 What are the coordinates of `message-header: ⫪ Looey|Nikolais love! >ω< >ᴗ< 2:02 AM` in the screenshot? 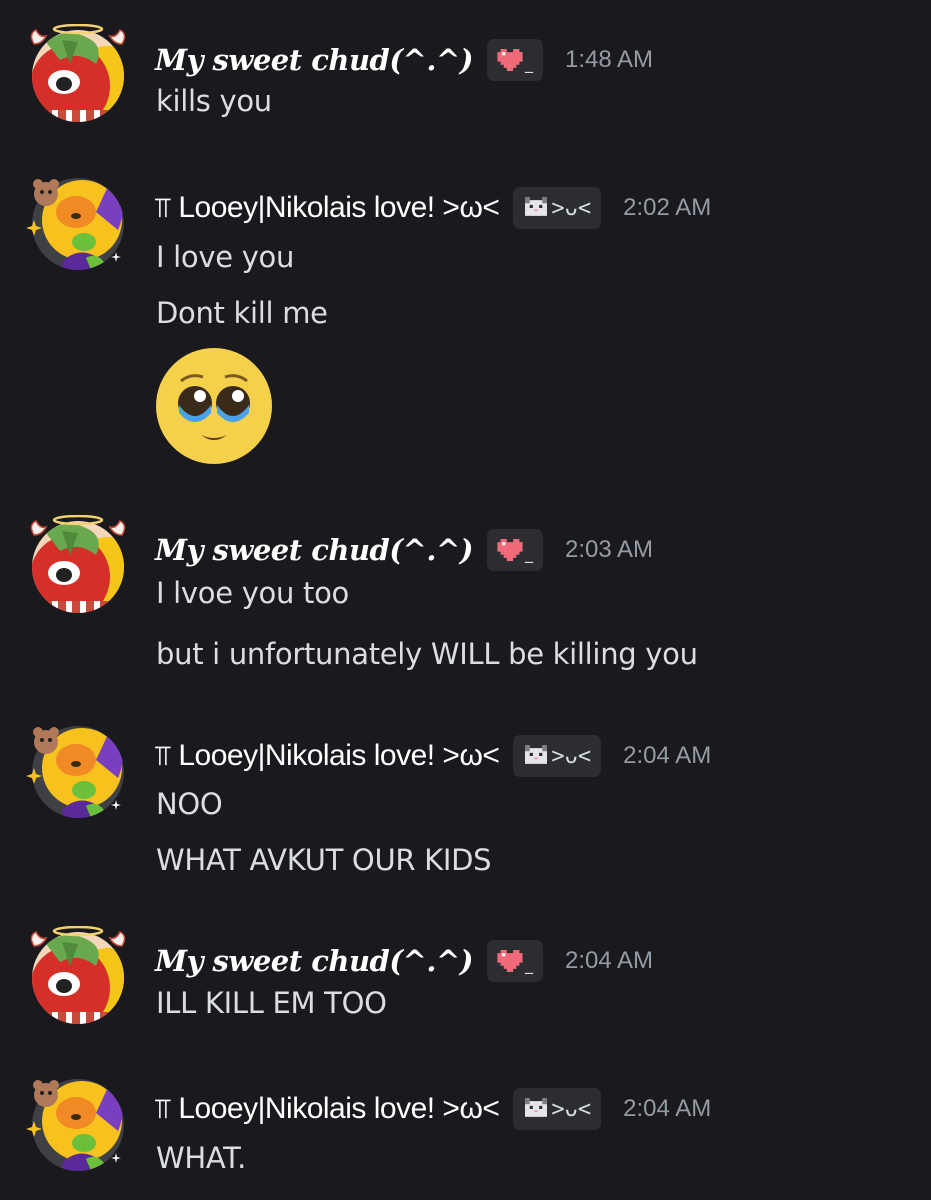 It's located at (433, 208).